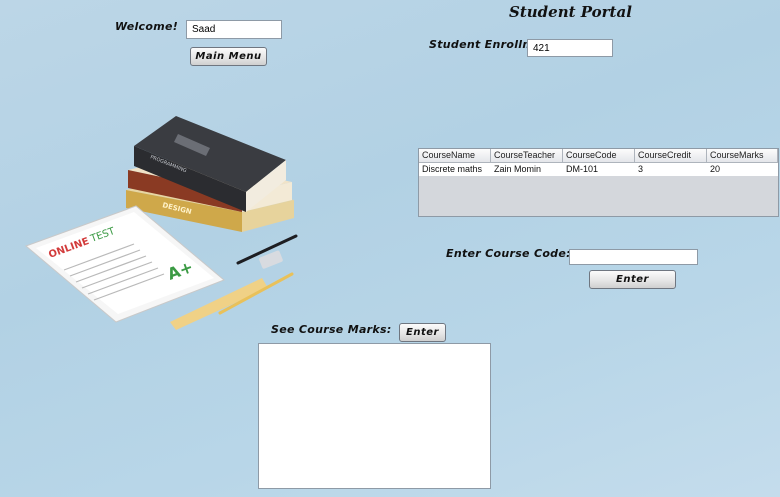 The image size is (780, 497). Describe the element at coordinates (452, 169) in the screenshot. I see `table-cell: Discrete maths` at that location.